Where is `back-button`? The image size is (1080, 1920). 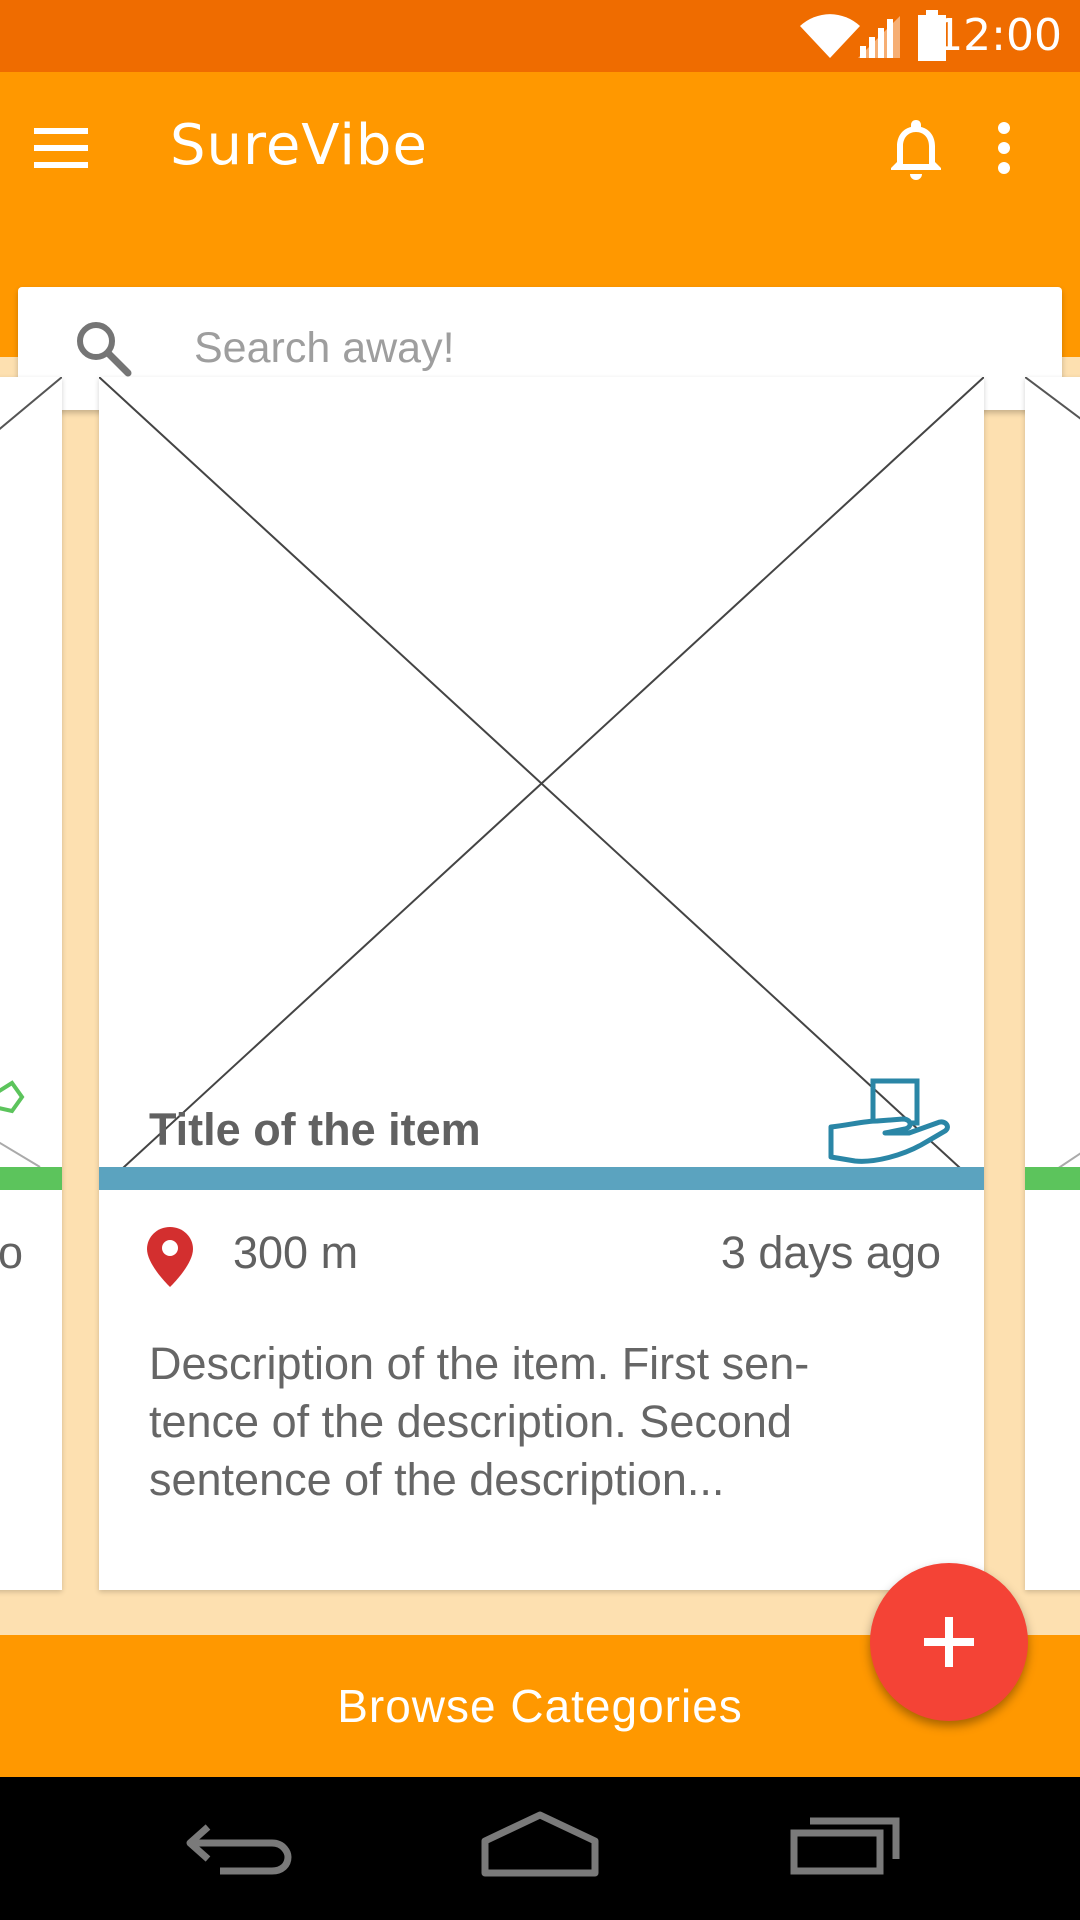
back-button is located at coordinates (245, 1847).